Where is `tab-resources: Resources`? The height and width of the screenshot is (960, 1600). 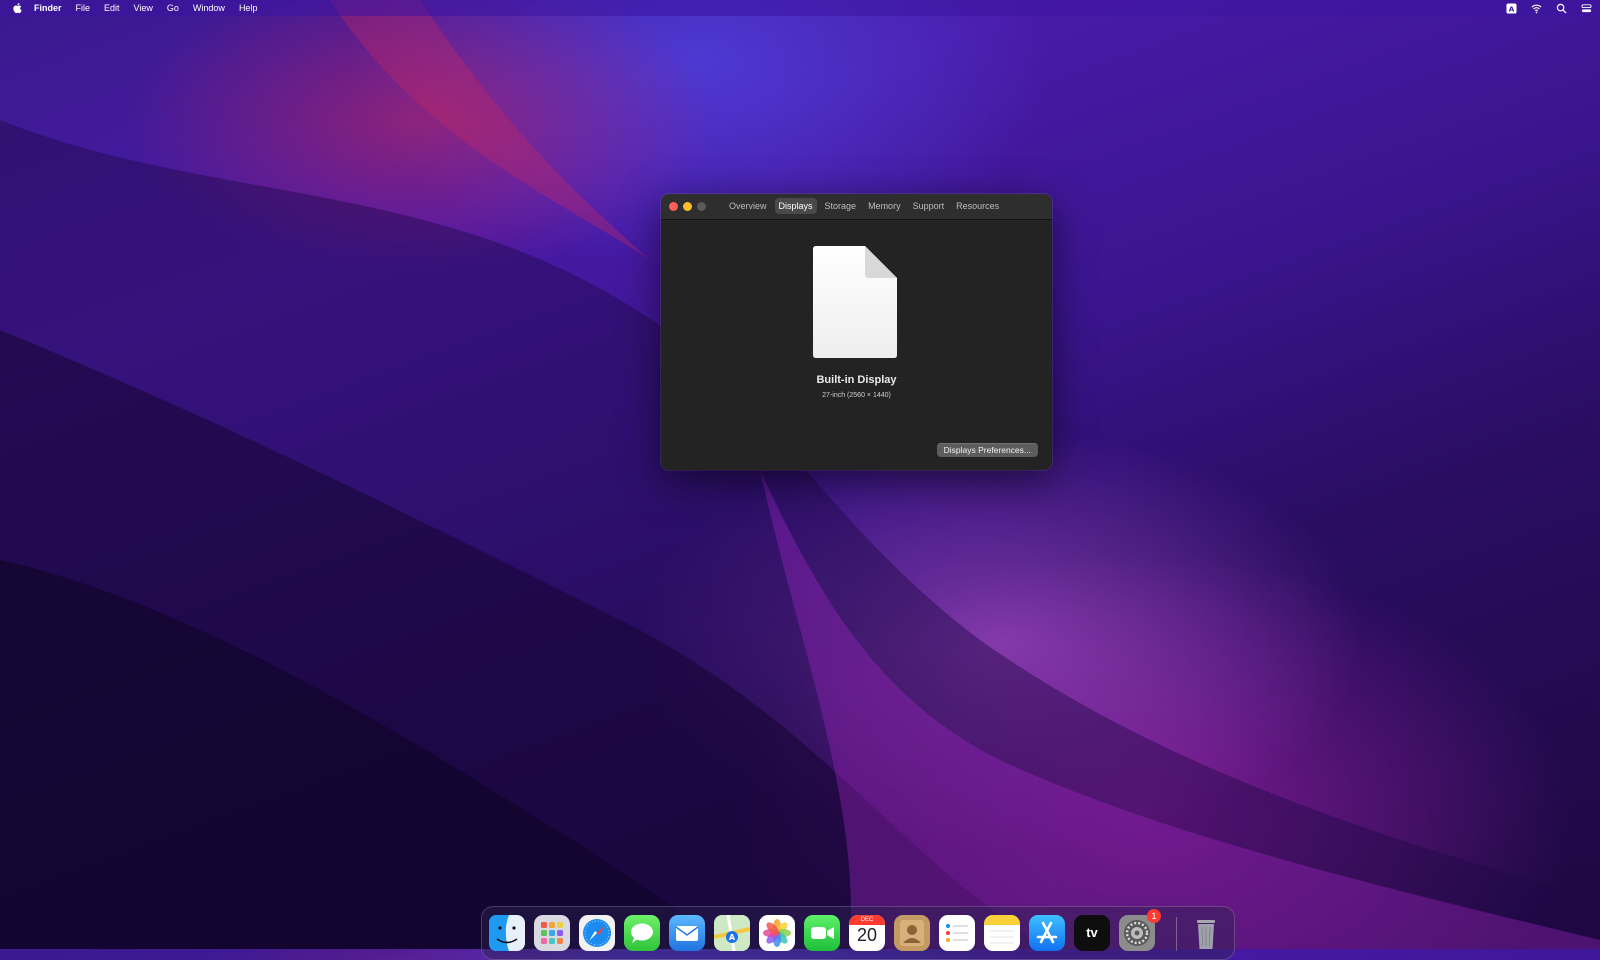
tab-resources: Resources is located at coordinates (977, 206).